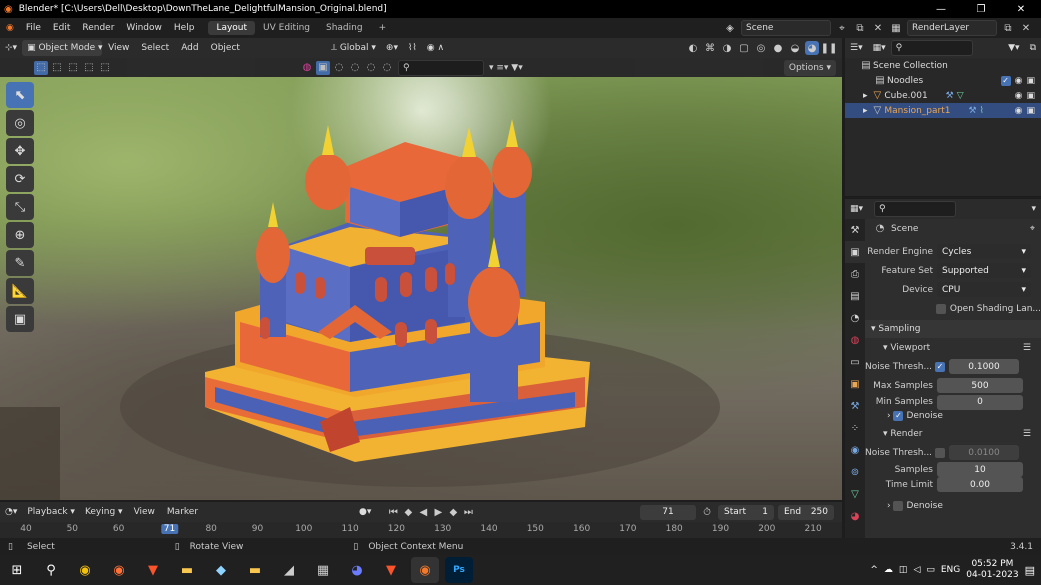 This screenshot has height=585, width=1041. What do you see at coordinates (323, 67) in the screenshot?
I see `object-icon: ▣` at bounding box center [323, 67].